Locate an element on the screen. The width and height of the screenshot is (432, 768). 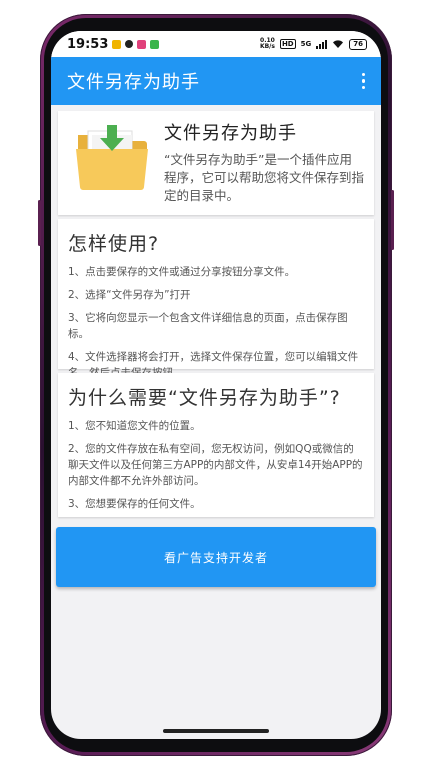
why-reason: 1、您不知道您文件的位置。 is located at coordinates (134, 426).